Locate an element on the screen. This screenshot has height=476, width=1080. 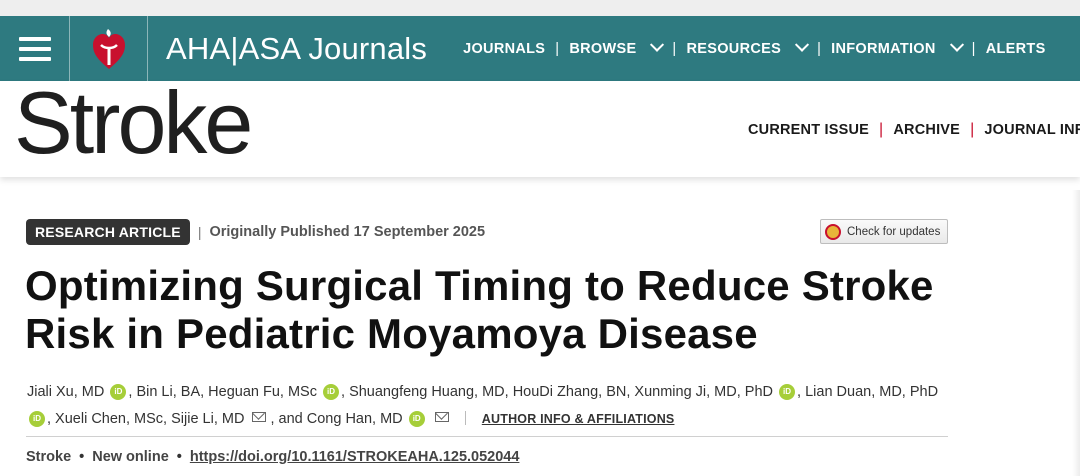
author-name: , Bin Li, BA, Heguan Fu, MSc is located at coordinates (222, 392).